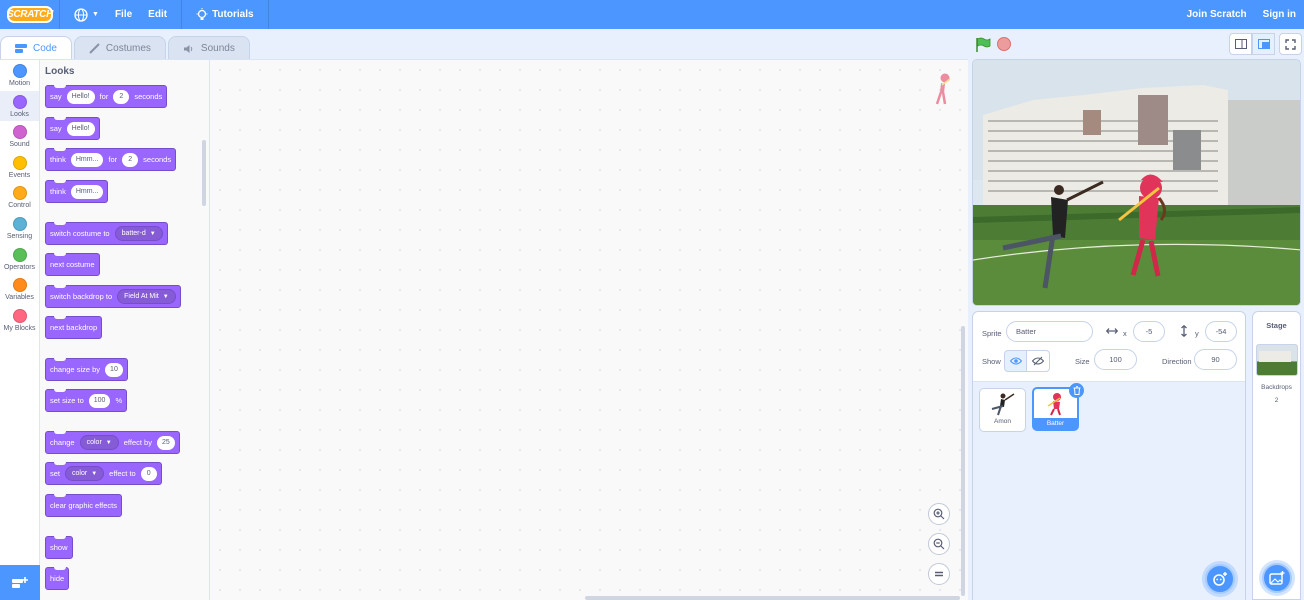 The image size is (1304, 600). I want to click on scratch-logo: SCRATCH, so click(30, 14).